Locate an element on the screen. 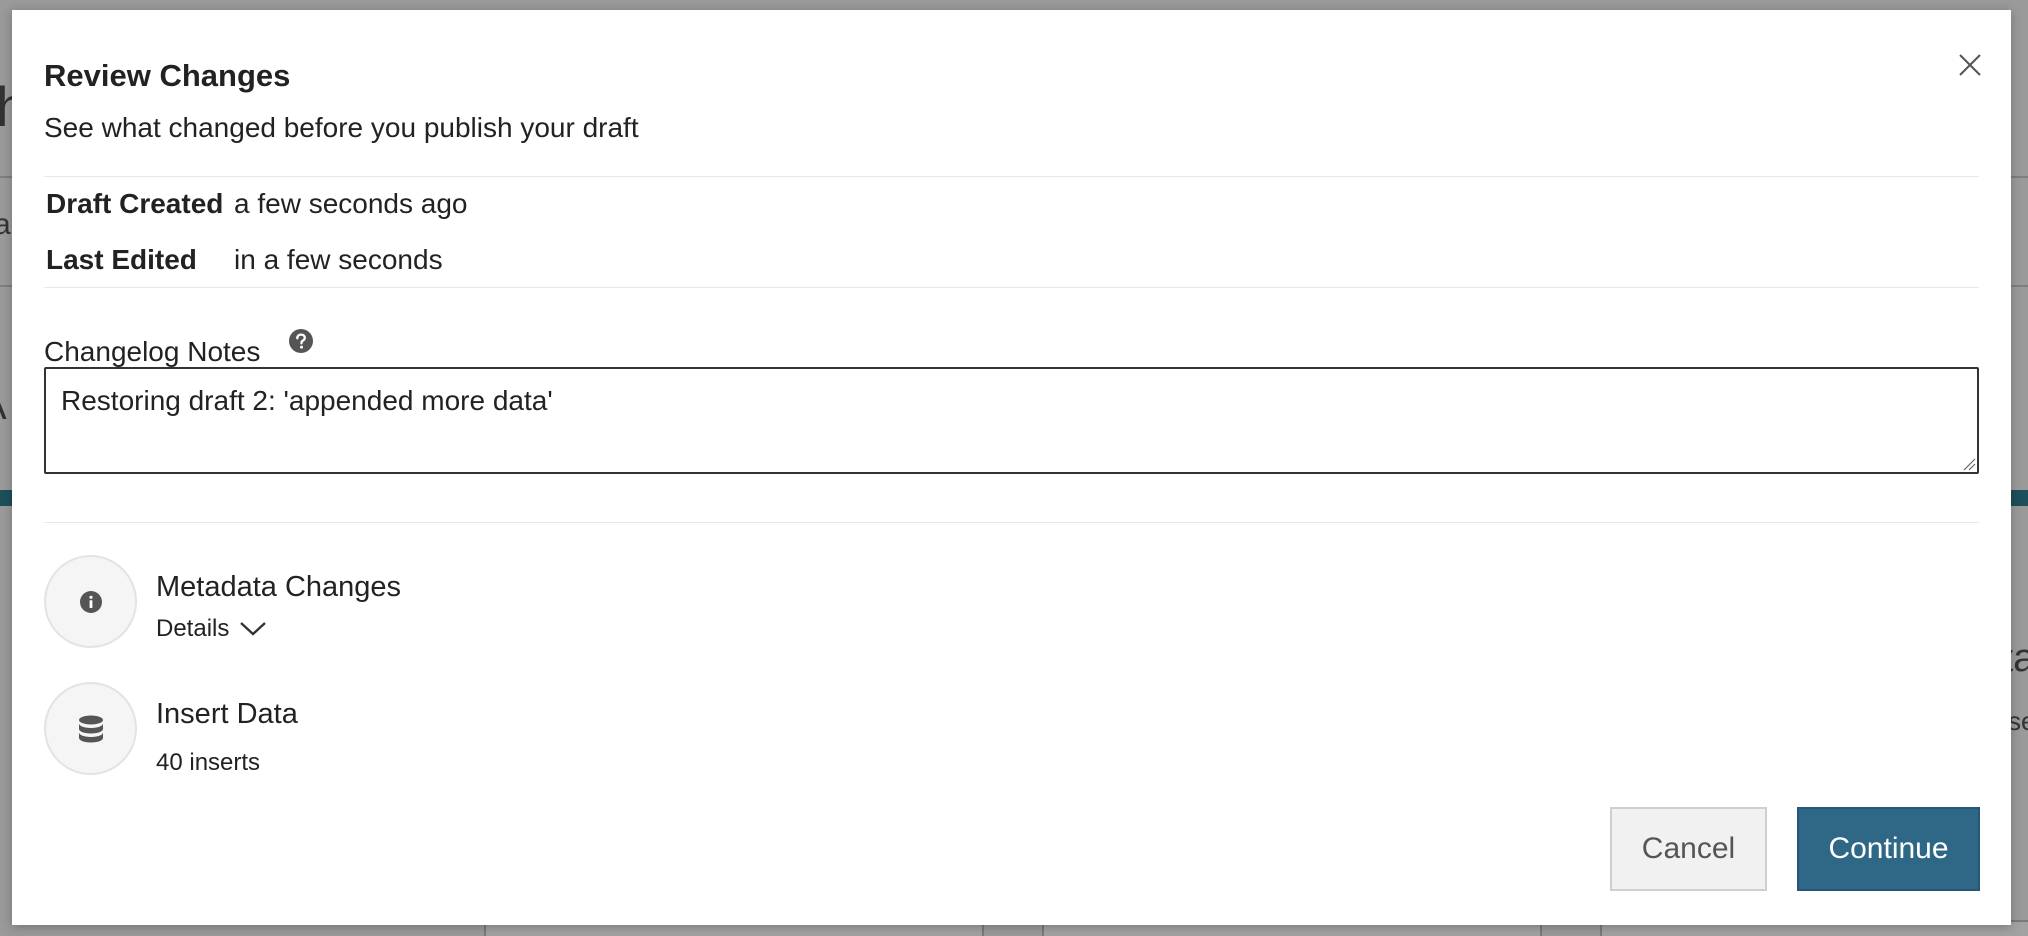 Image resolution: width=2028 pixels, height=936 pixels. background-text-fragment: A is located at coordinates (3, 406).